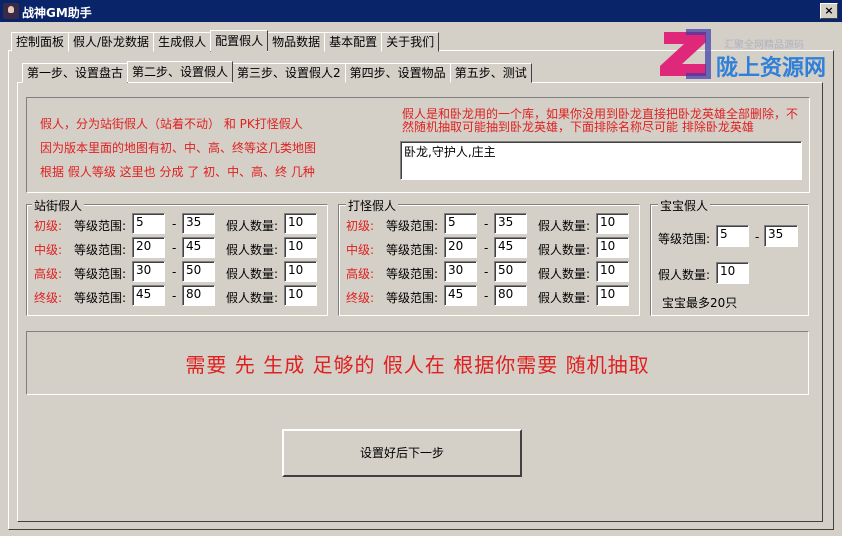  What do you see at coordinates (177, 260) in the screenshot?
I see `street-bots-group` at bounding box center [177, 260].